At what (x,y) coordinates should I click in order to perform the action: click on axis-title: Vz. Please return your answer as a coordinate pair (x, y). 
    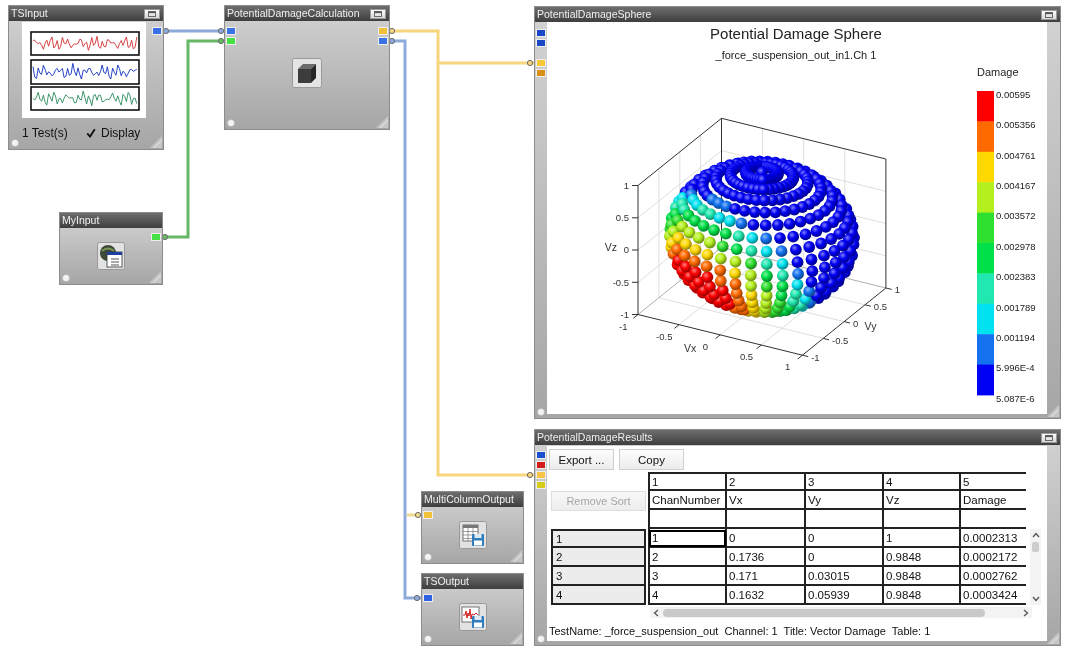
    Looking at the image, I should click on (610, 247).